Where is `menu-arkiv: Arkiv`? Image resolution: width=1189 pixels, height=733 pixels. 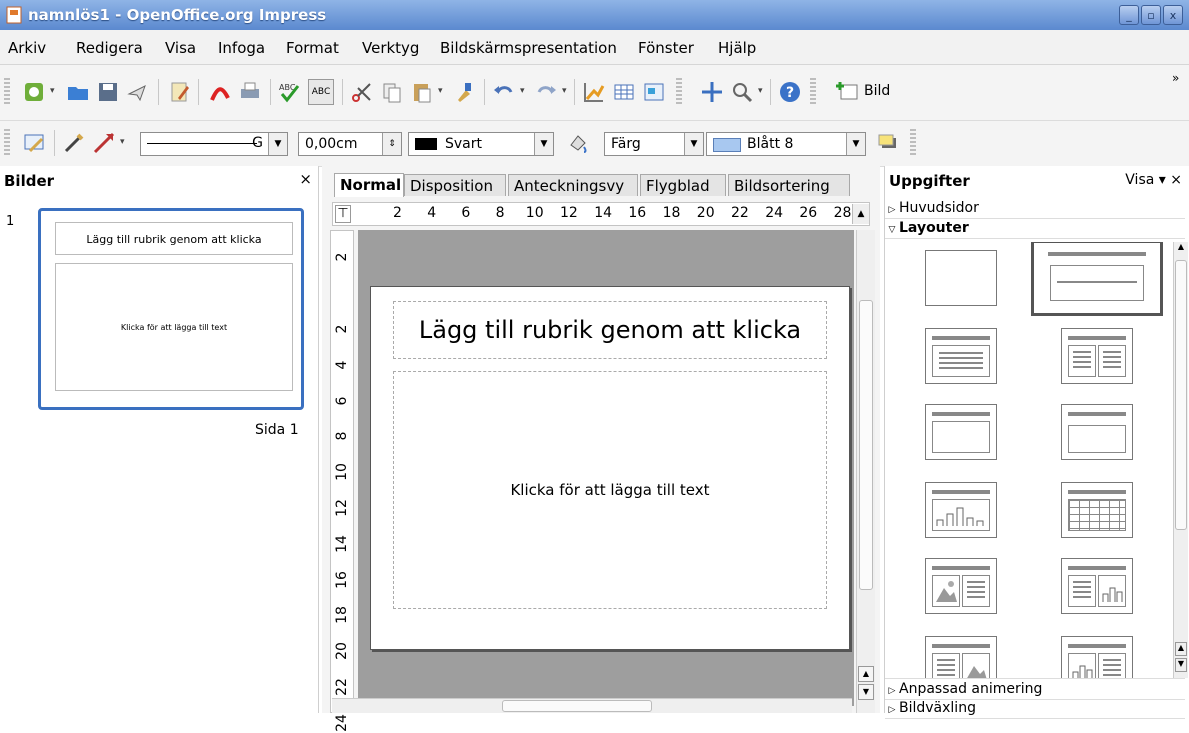
menu-arkiv: Arkiv is located at coordinates (27, 48).